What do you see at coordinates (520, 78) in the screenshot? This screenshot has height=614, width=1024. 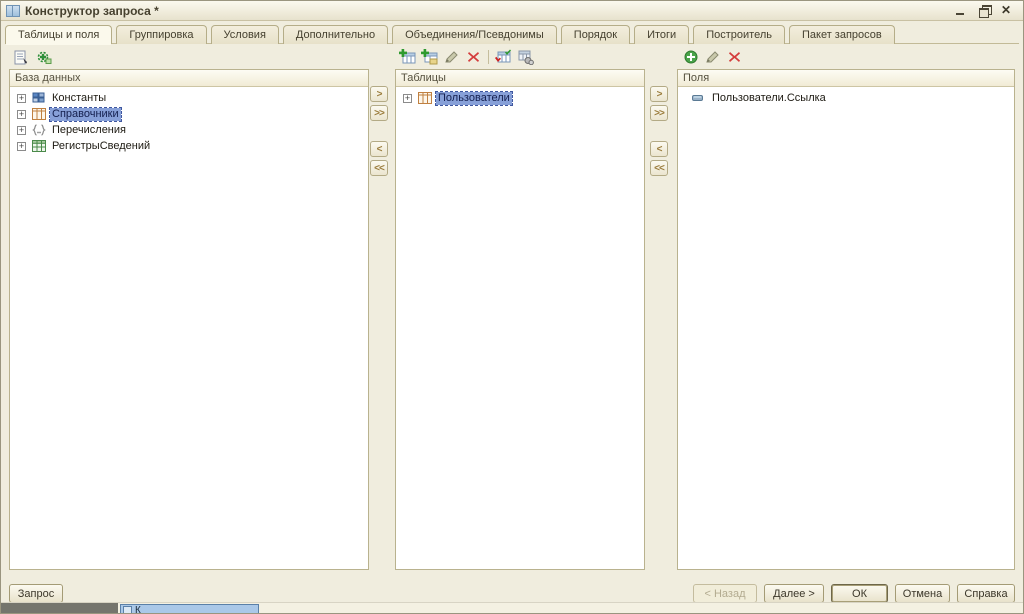 I see `tables-panel-header: Таблицы` at bounding box center [520, 78].